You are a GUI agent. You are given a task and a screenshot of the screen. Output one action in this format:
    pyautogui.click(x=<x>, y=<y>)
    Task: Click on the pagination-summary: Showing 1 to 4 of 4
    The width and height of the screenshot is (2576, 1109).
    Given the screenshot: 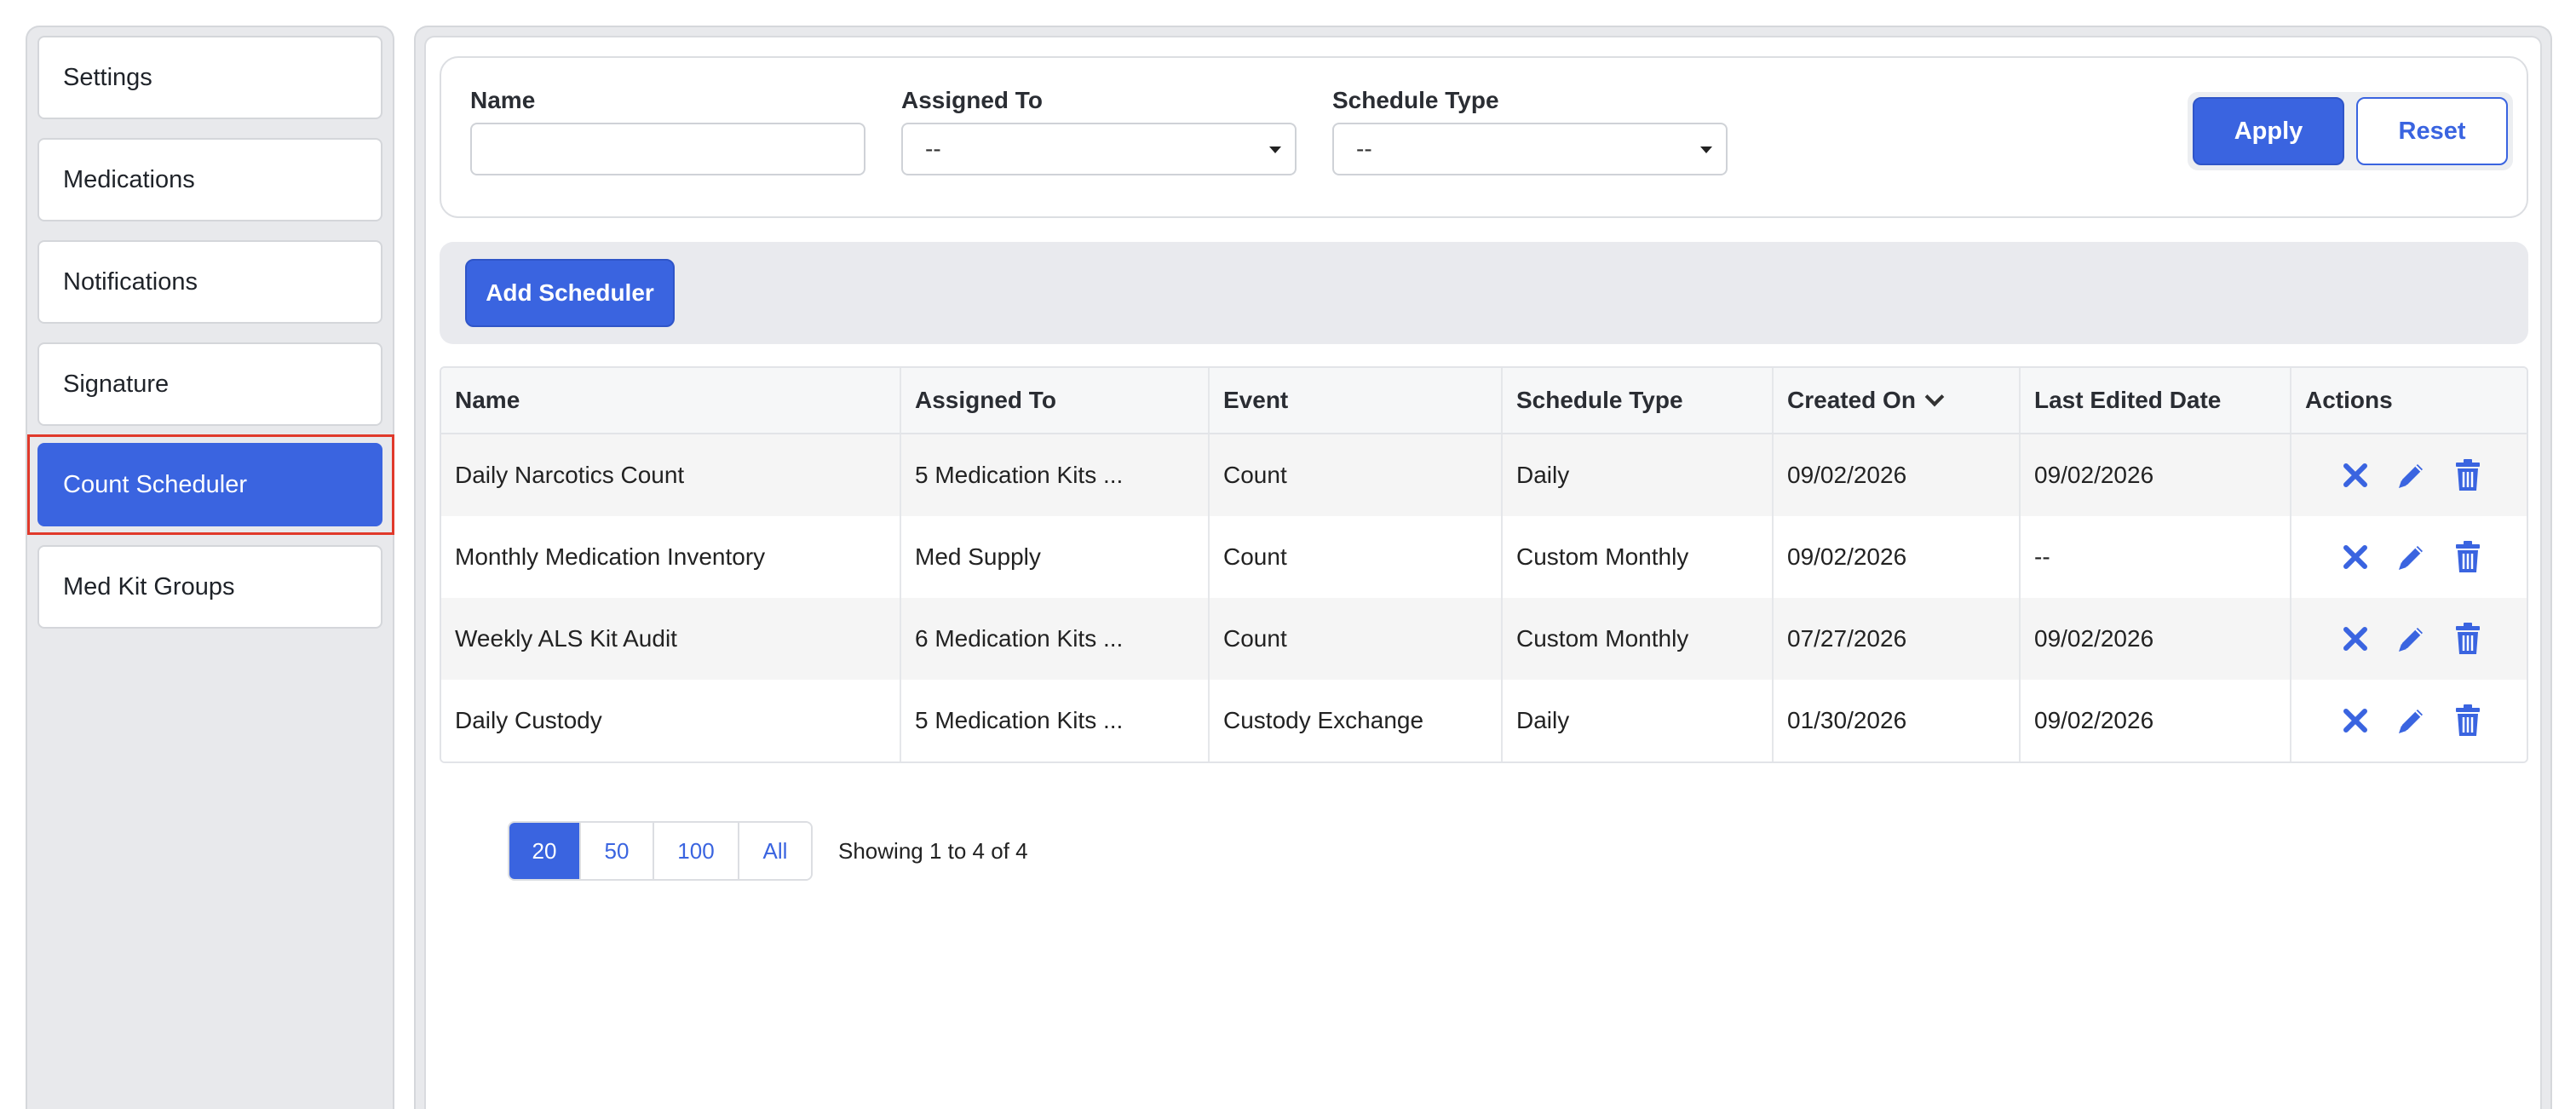 What is the action you would take?
    pyautogui.click(x=933, y=851)
    